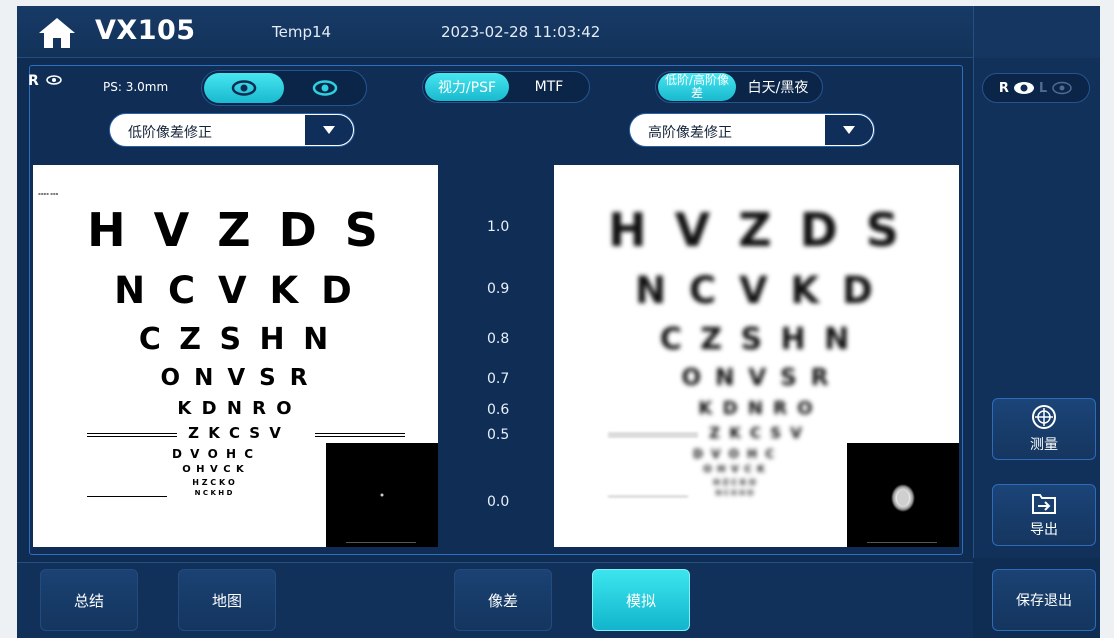 This screenshot has height=638, width=1114. Describe the element at coordinates (1044, 530) in the screenshot. I see `export-label: 导出` at that location.